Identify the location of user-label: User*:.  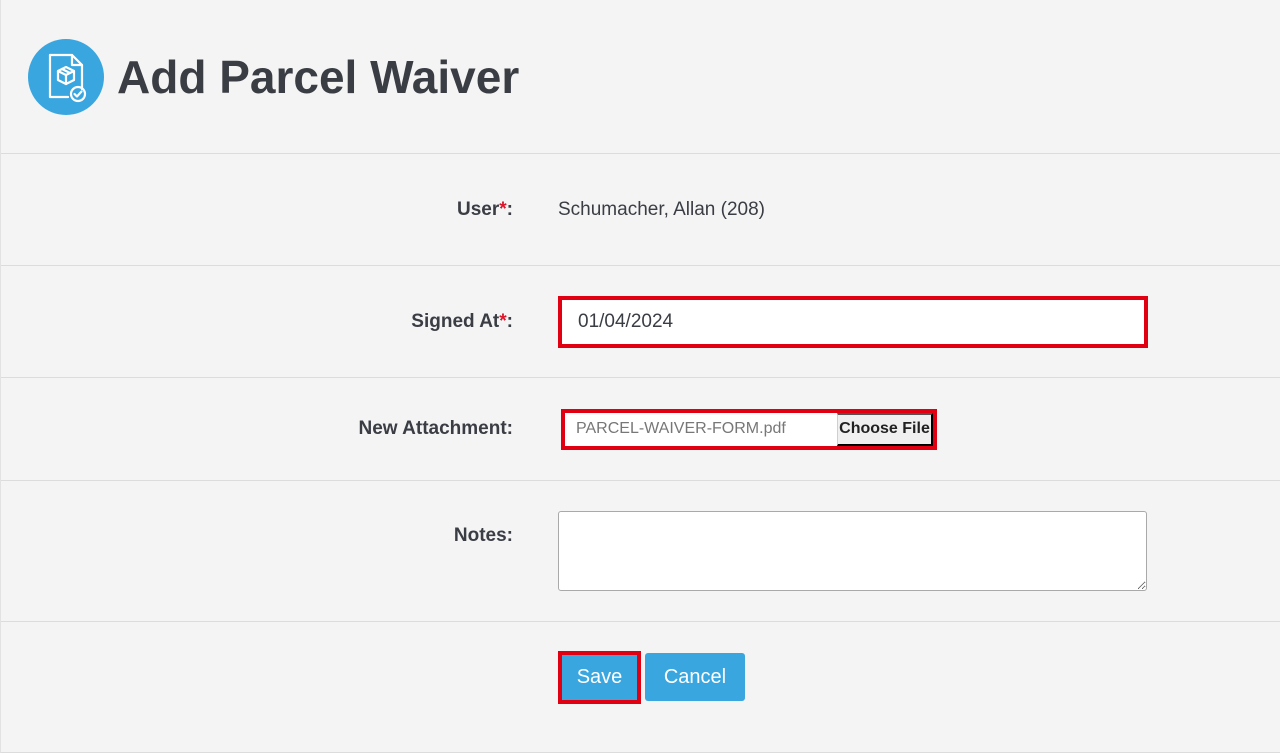
(485, 209).